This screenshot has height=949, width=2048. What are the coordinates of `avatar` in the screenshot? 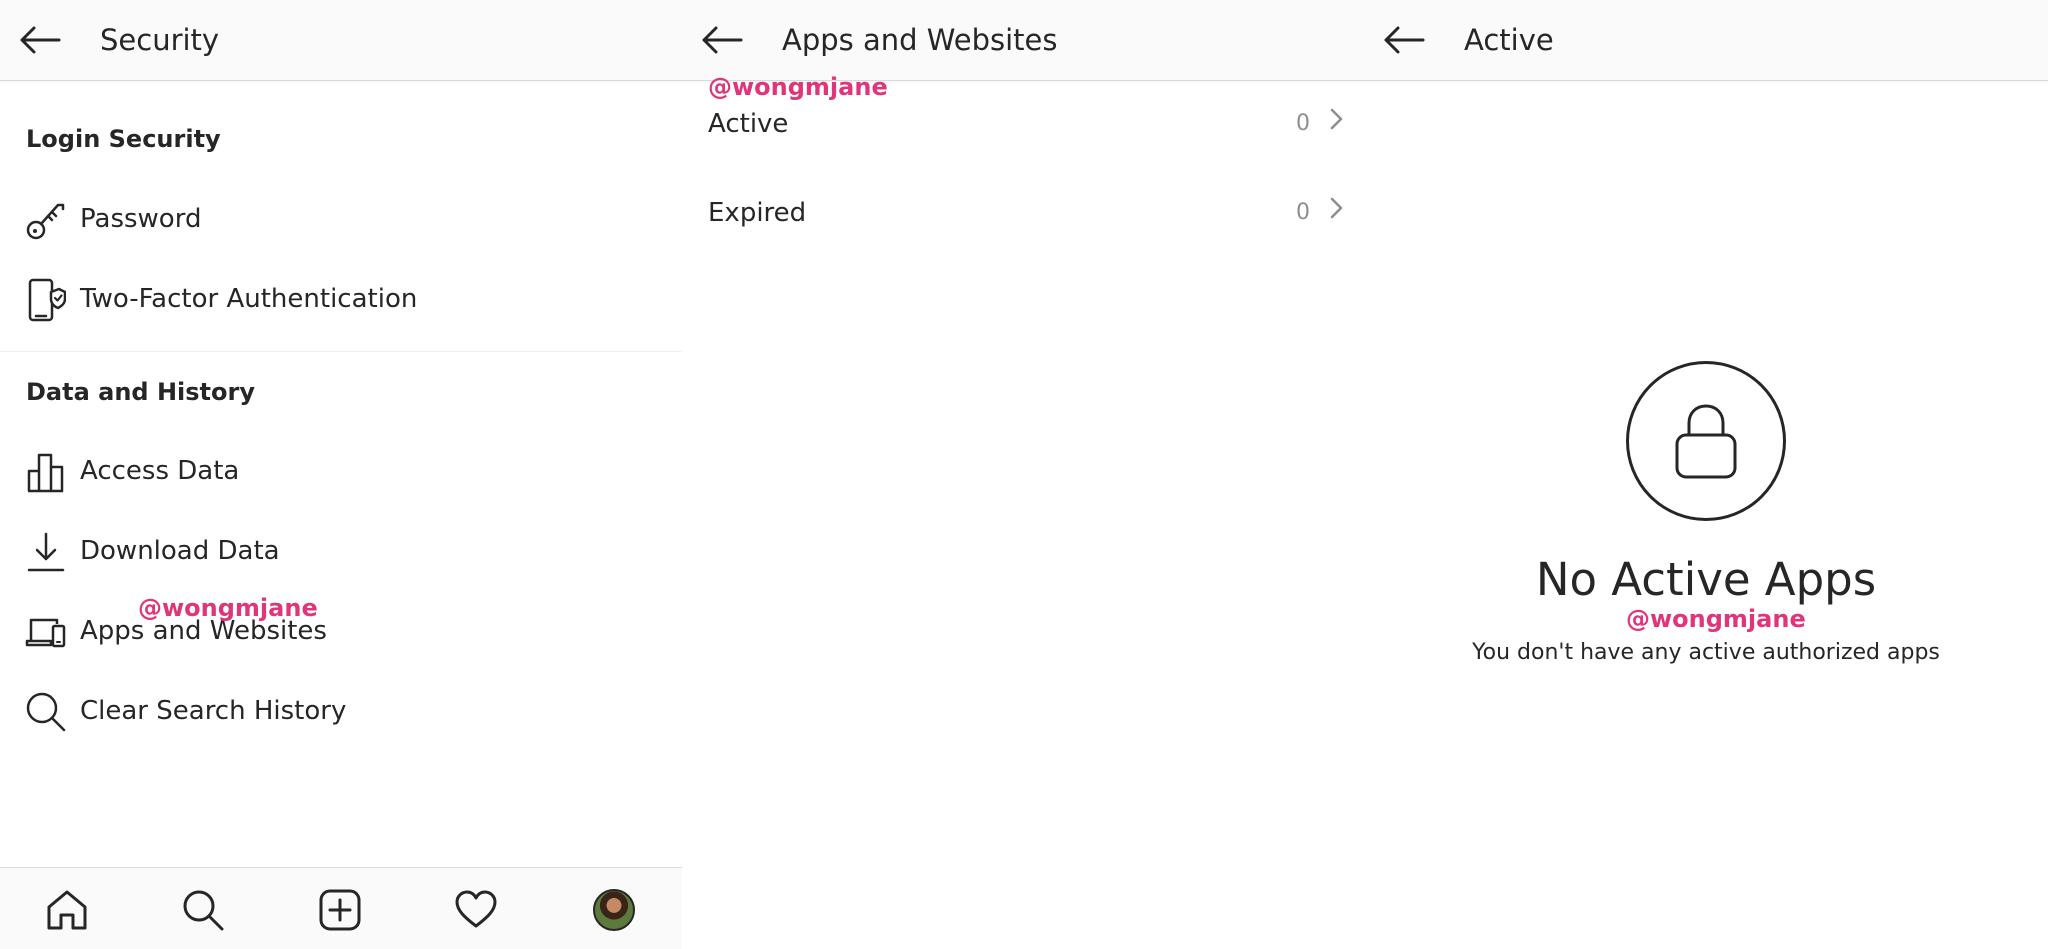 It's located at (614, 910).